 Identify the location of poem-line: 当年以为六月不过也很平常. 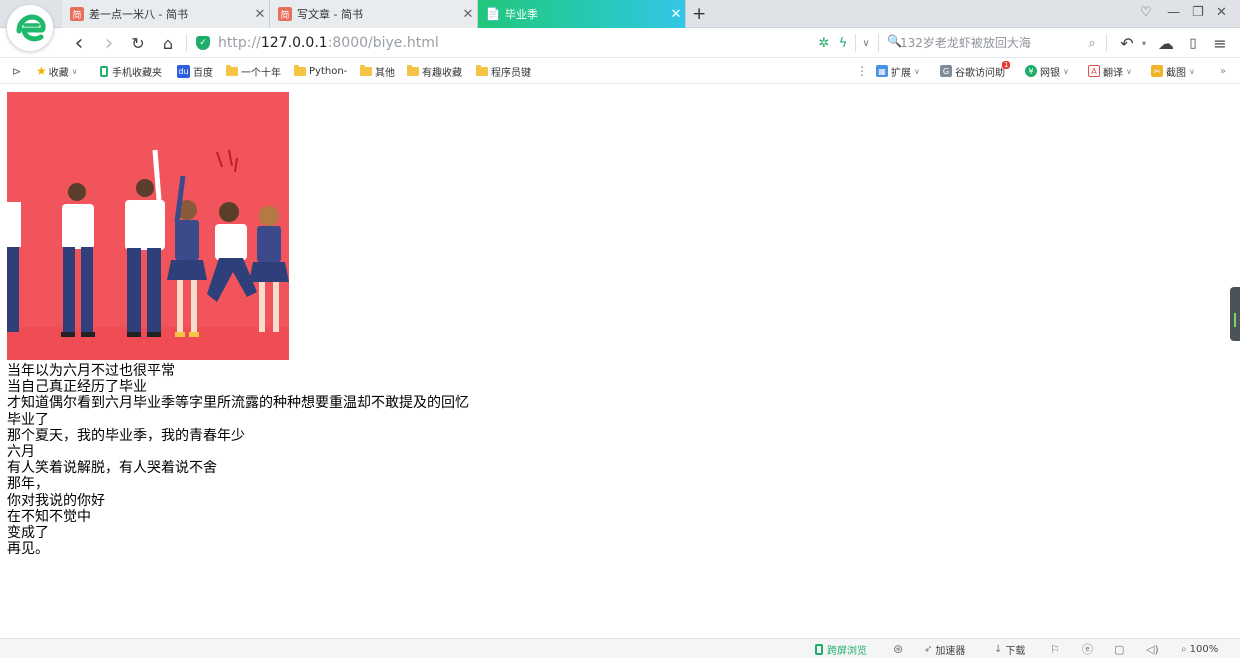
(91, 371).